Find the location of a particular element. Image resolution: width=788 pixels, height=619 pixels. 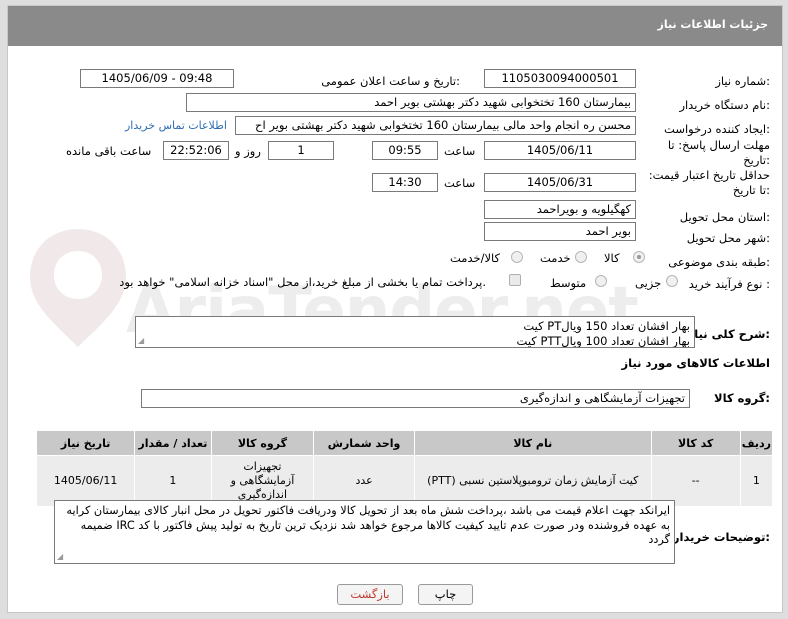

cell-row: 1 is located at coordinates (756, 481).